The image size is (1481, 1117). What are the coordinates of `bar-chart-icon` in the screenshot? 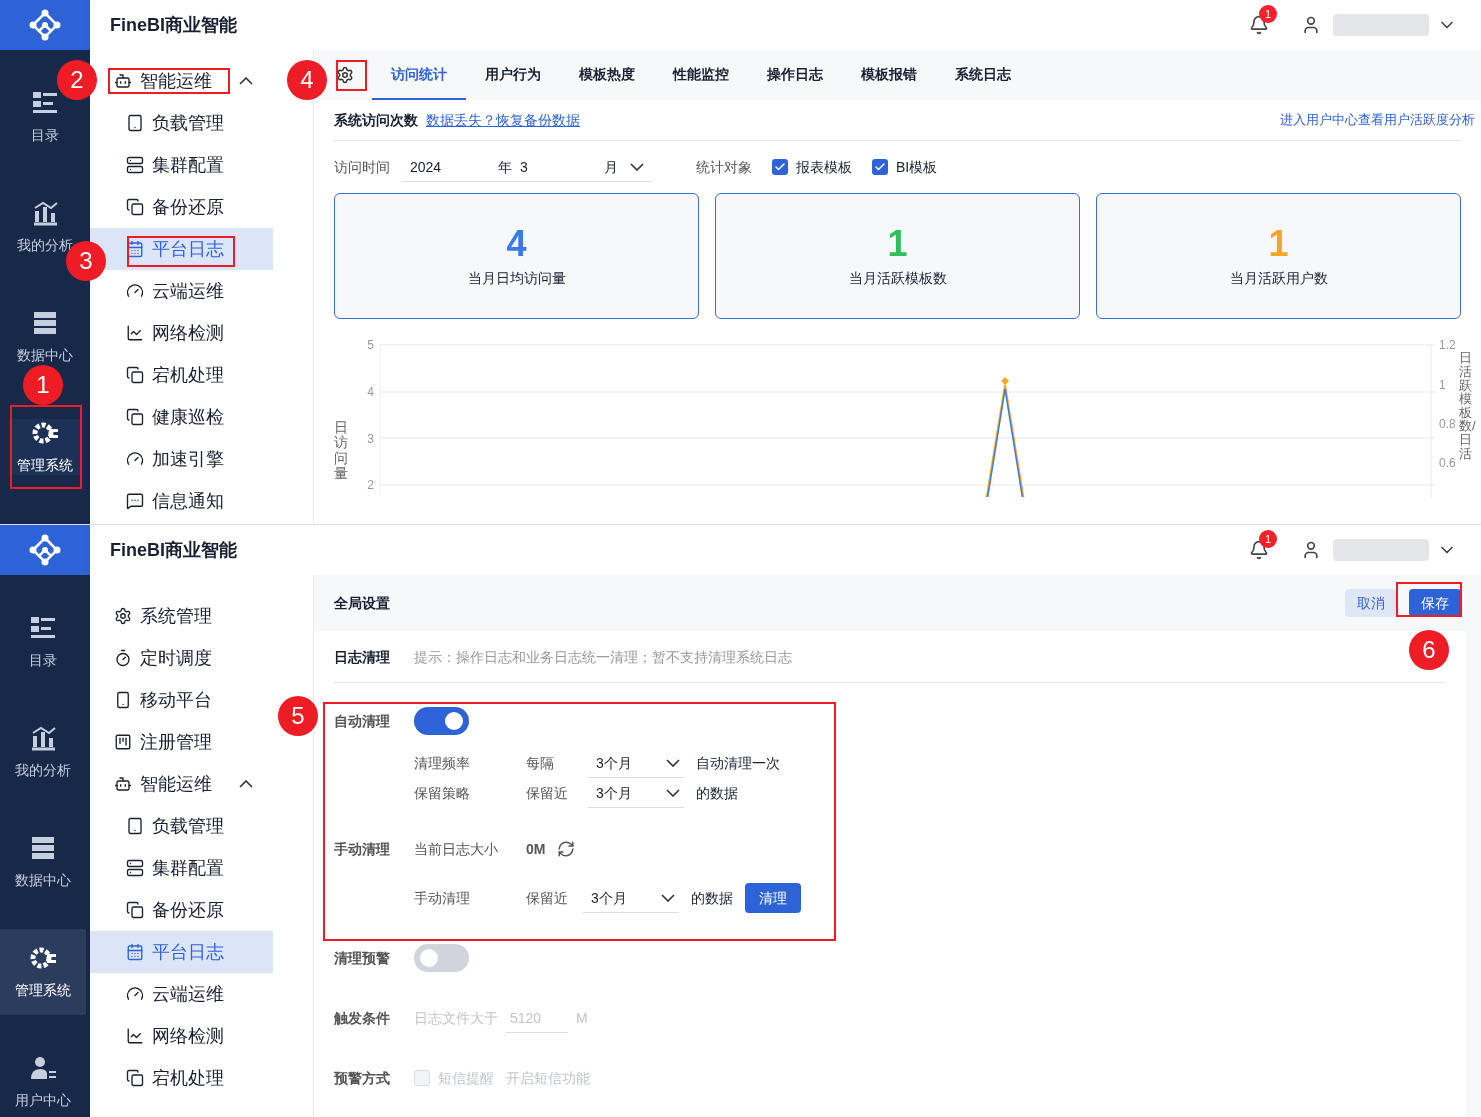 It's located at (43, 738).